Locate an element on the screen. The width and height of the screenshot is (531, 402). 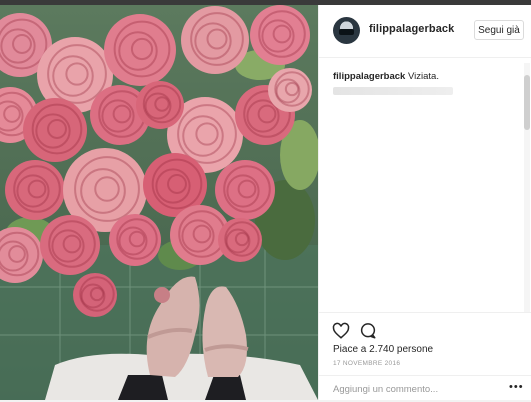
follow-button: Segui già is located at coordinates (499, 30).